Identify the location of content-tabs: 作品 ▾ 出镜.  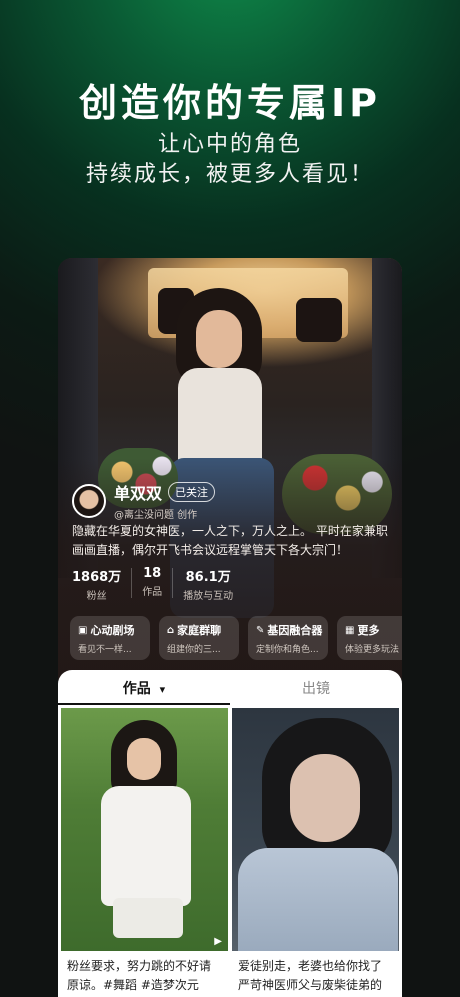
(230, 688).